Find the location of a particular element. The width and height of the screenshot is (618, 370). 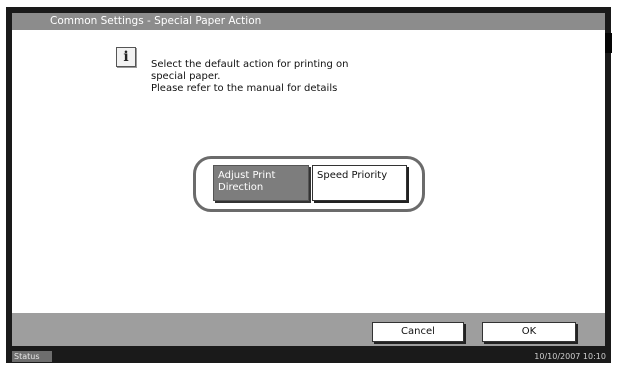

ok-button: OK is located at coordinates (529, 332).